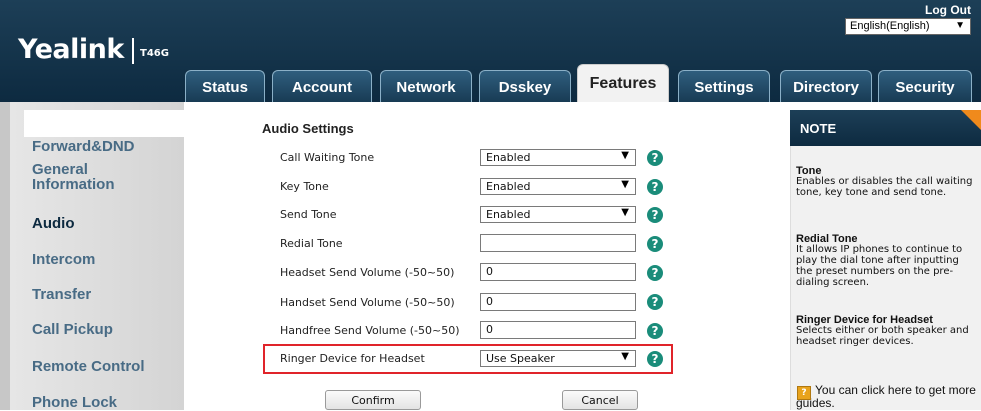 The width and height of the screenshot is (981, 411). Describe the element at coordinates (311, 243) in the screenshot. I see `redial-tone-label: Redial Tone` at that location.